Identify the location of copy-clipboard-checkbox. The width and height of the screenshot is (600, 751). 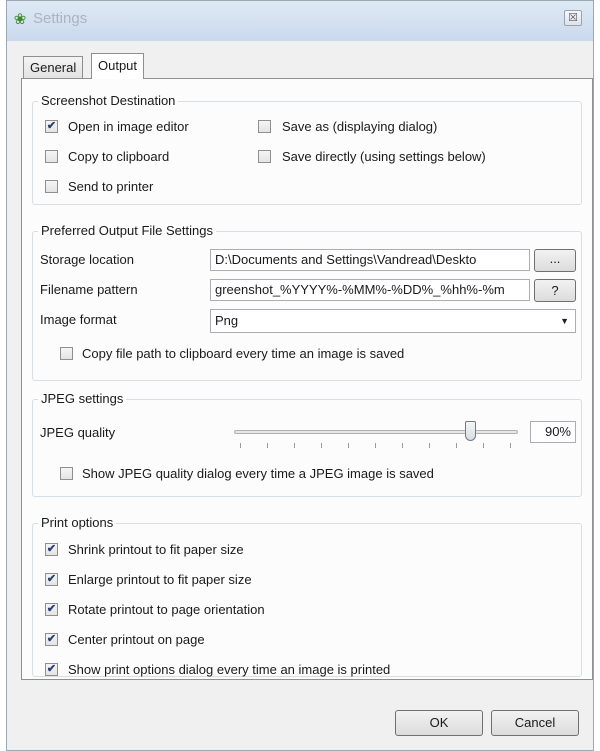
(51, 156).